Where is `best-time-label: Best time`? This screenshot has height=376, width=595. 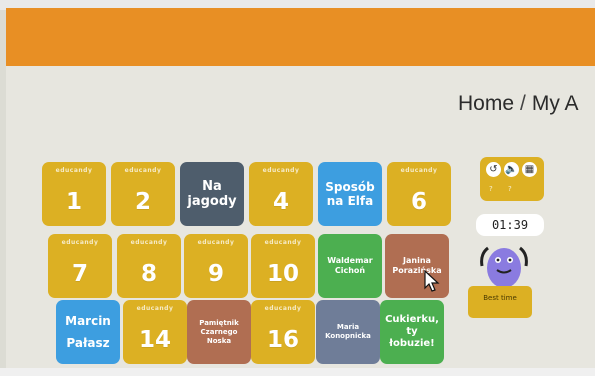
best-time-label: Best time is located at coordinates (500, 298).